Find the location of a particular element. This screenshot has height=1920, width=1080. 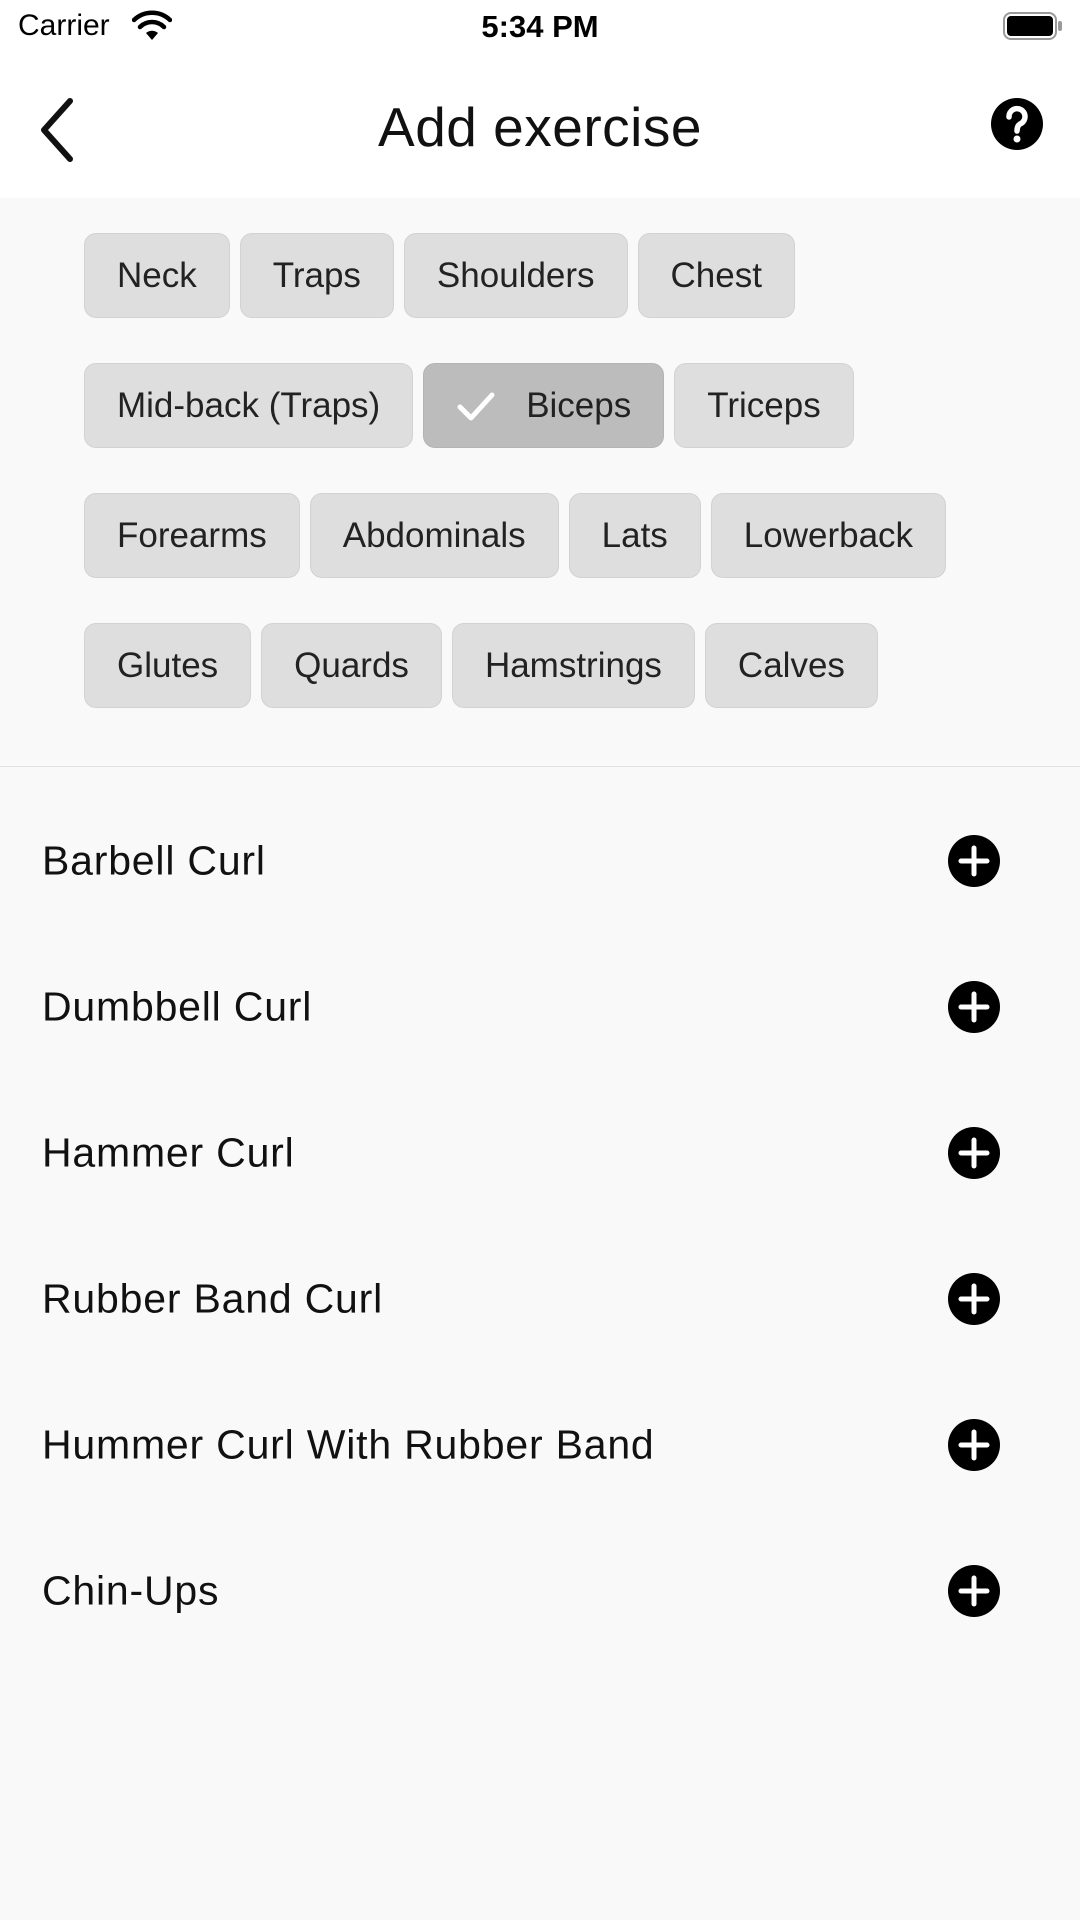

chip-row: Glutes Quards Hamstrings Calves is located at coordinates (564, 665).